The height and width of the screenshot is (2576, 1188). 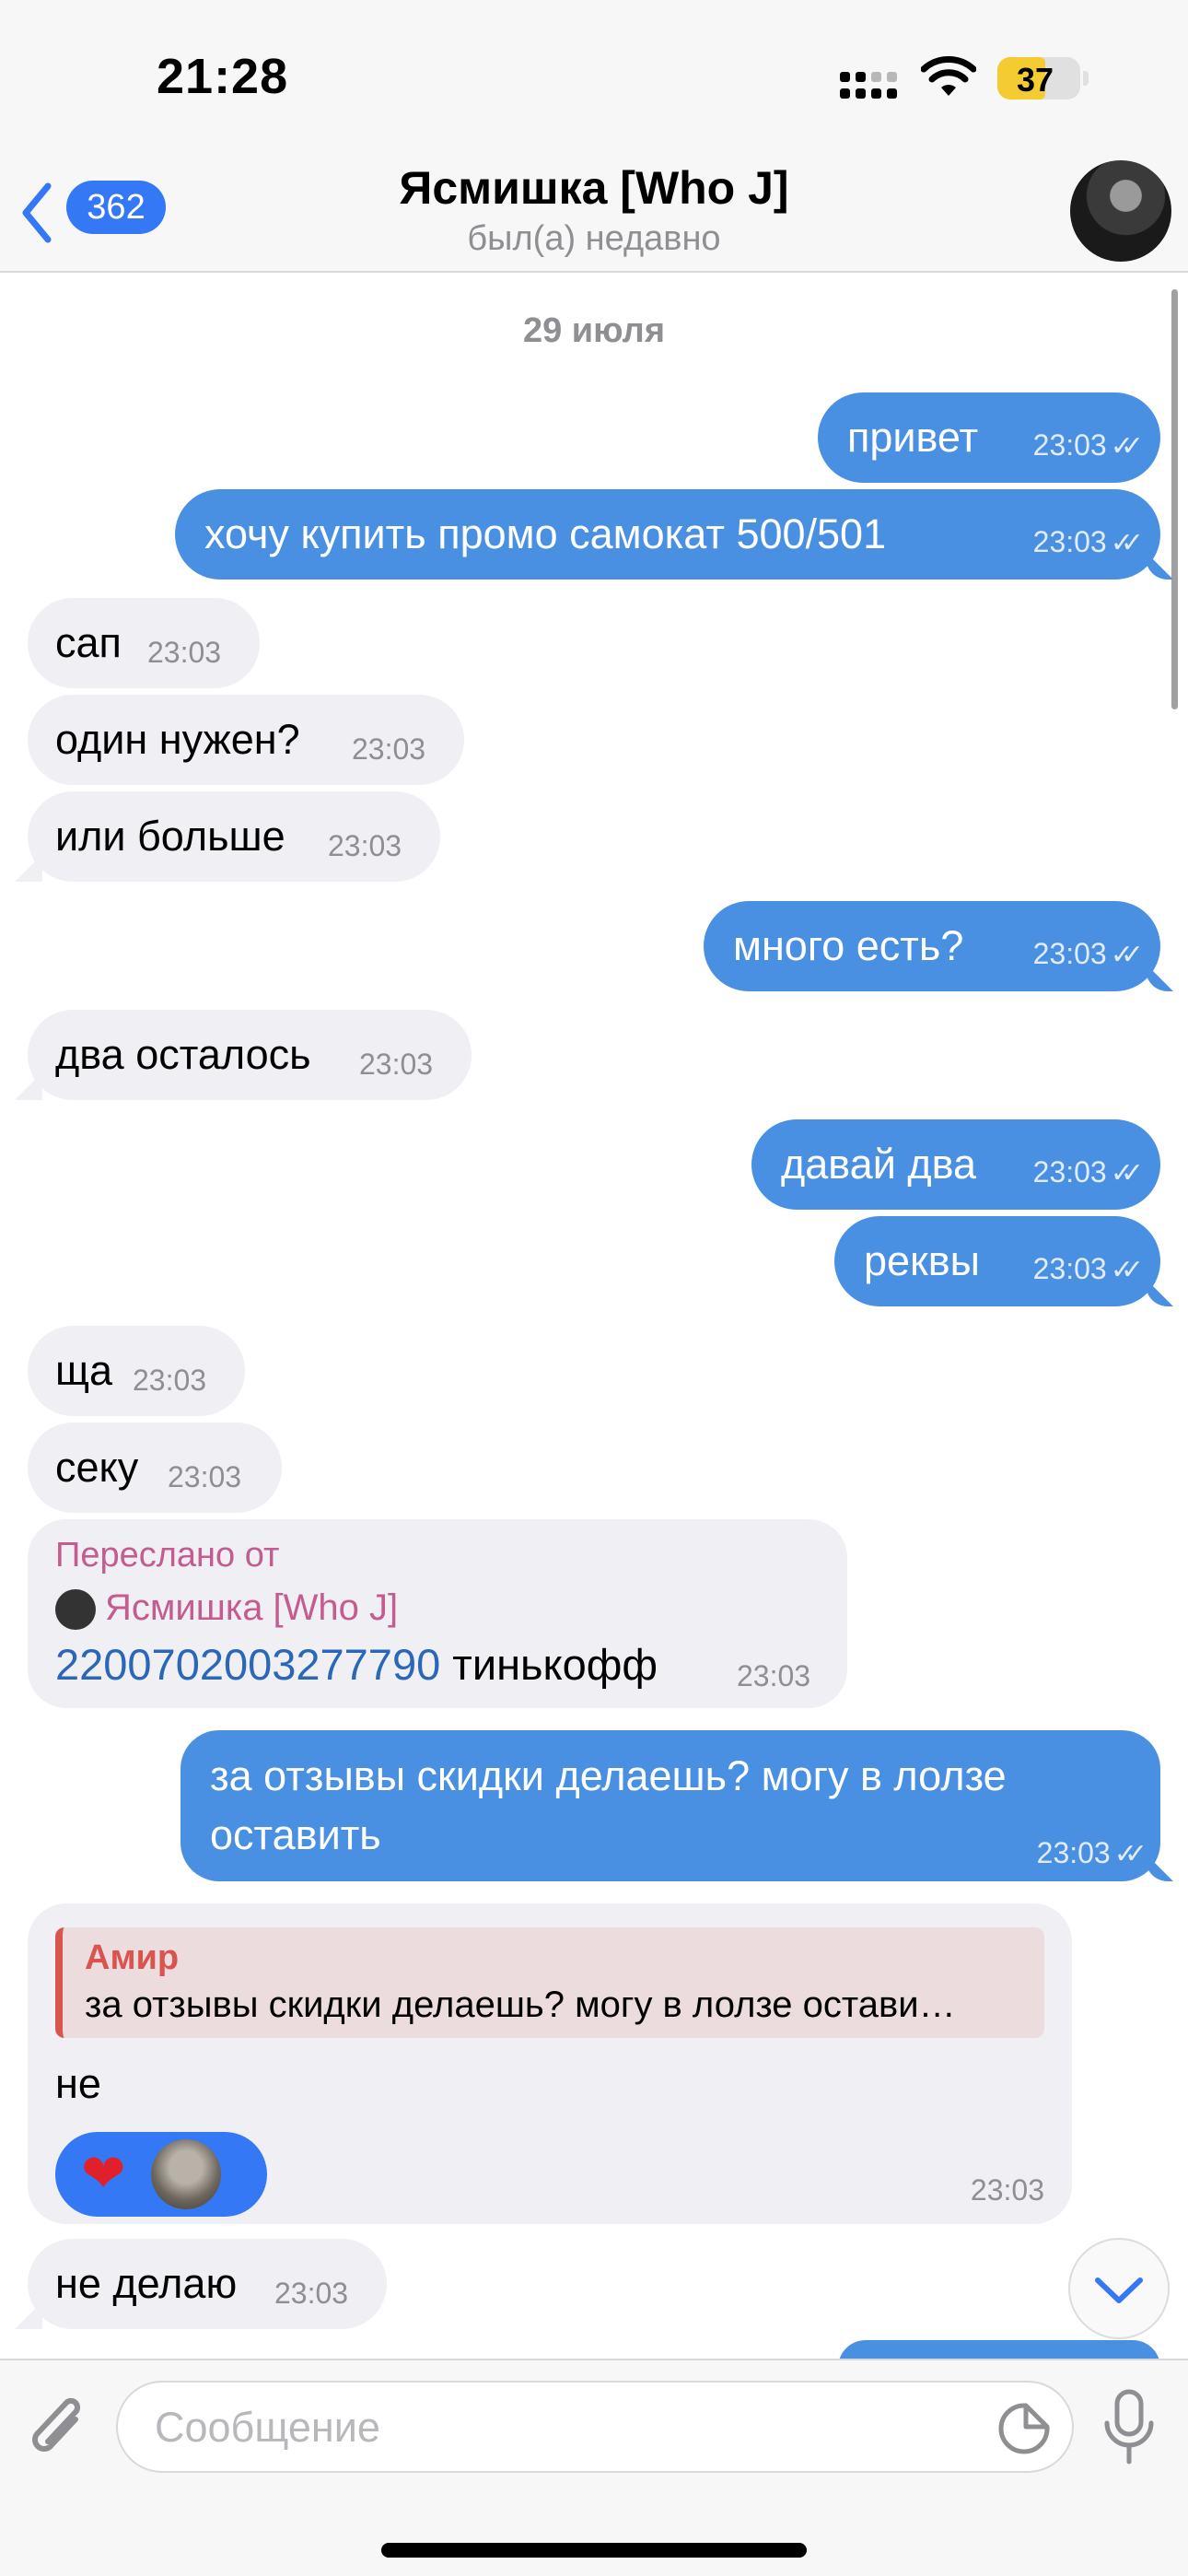 I want to click on outgoing-message: реквы 23:03 ✓✓, so click(x=997, y=1261).